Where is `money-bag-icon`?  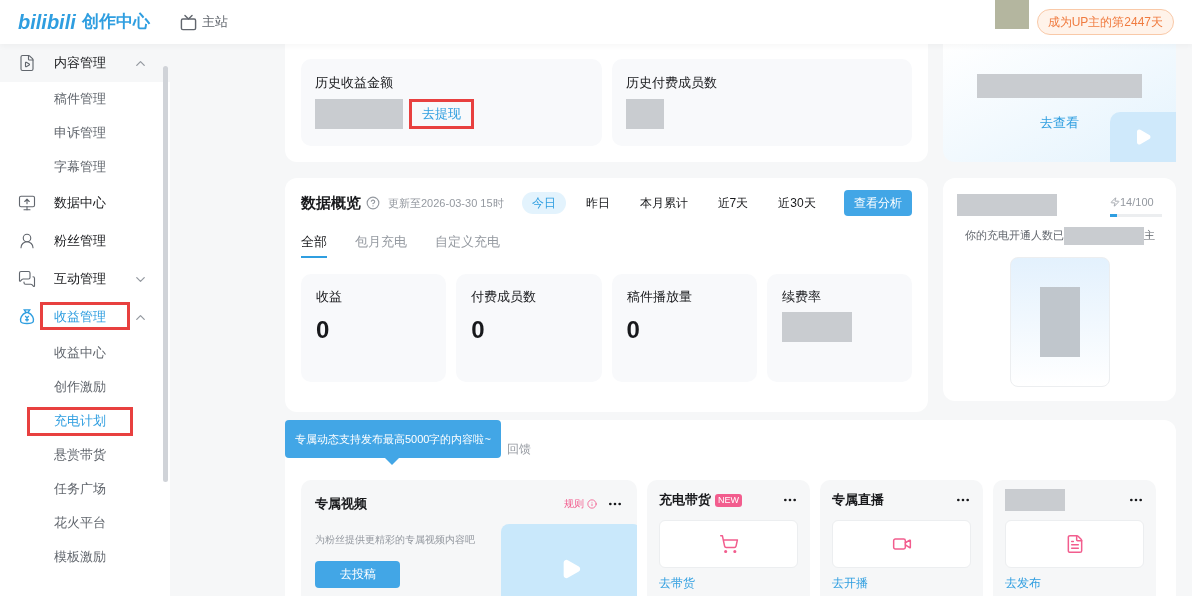 money-bag-icon is located at coordinates (27, 317).